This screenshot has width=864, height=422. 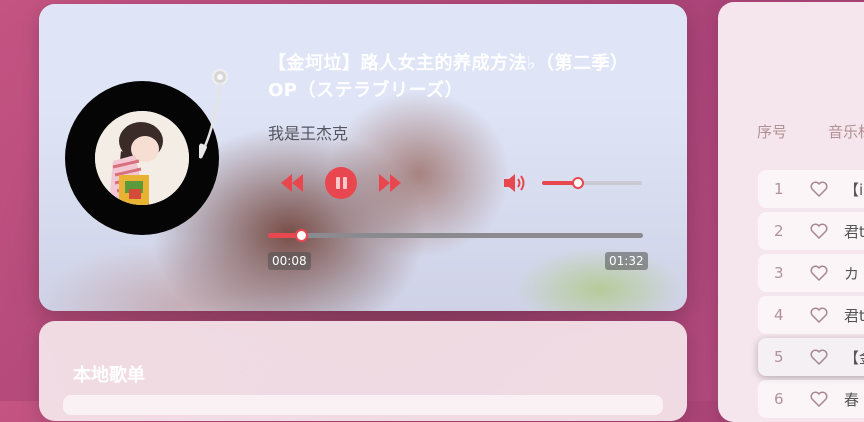 I want to click on pause-button, so click(x=341, y=183).